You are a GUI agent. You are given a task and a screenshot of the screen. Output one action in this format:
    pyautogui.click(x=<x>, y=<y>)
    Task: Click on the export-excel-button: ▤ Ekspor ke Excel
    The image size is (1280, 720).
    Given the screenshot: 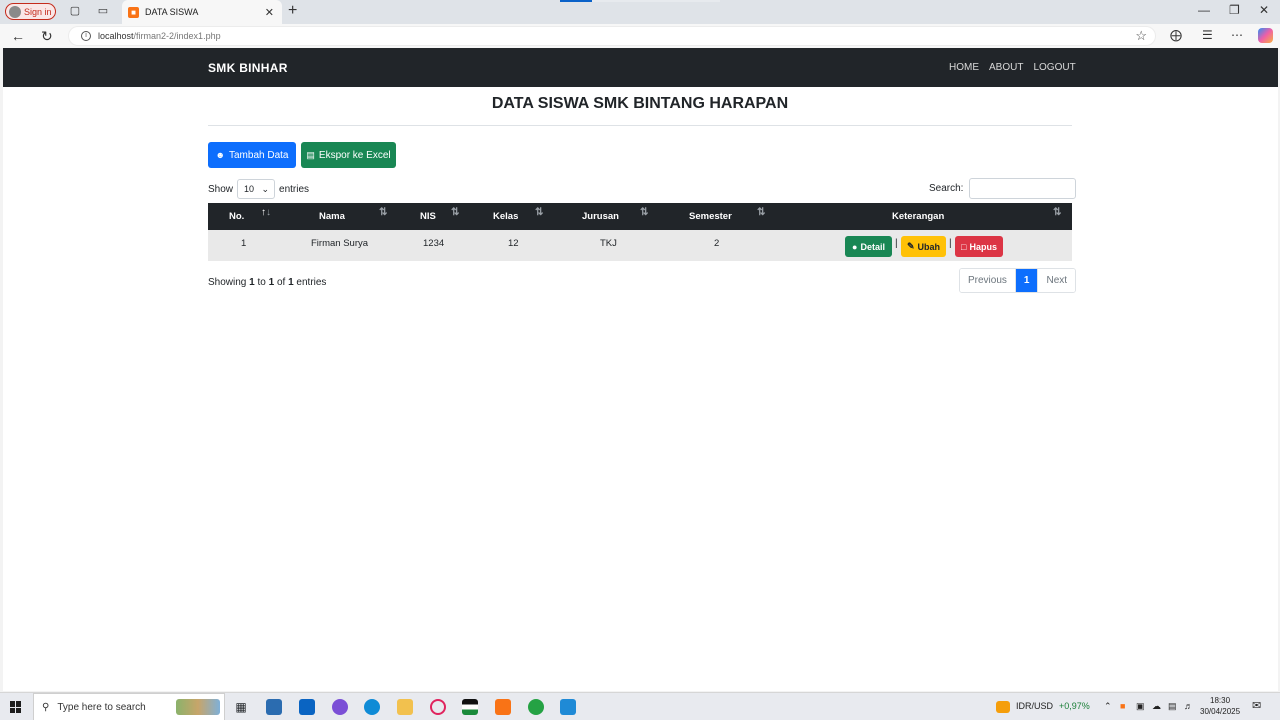 What is the action you would take?
    pyautogui.click(x=348, y=155)
    